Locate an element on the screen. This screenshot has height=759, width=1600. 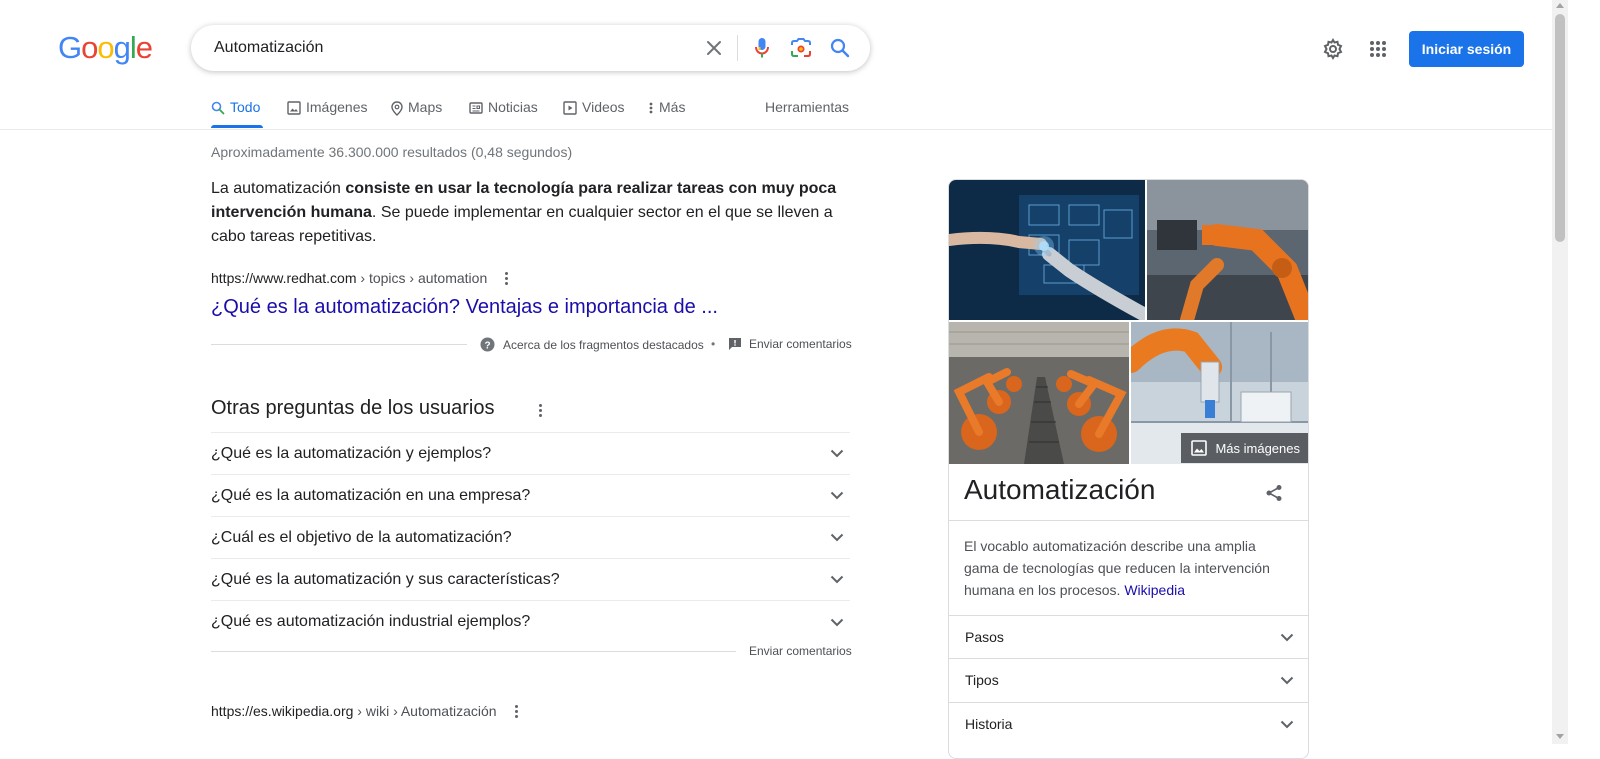
knowledge-panel-title: Automatización is located at coordinates (1060, 489).